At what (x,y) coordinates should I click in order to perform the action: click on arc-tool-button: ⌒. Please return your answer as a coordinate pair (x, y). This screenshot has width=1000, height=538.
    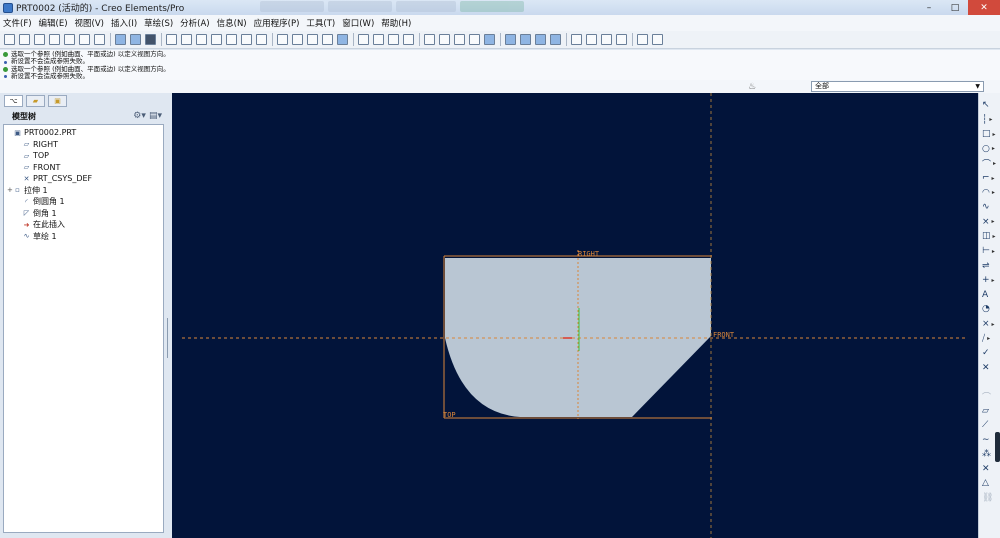
    Looking at the image, I should click on (990, 396).